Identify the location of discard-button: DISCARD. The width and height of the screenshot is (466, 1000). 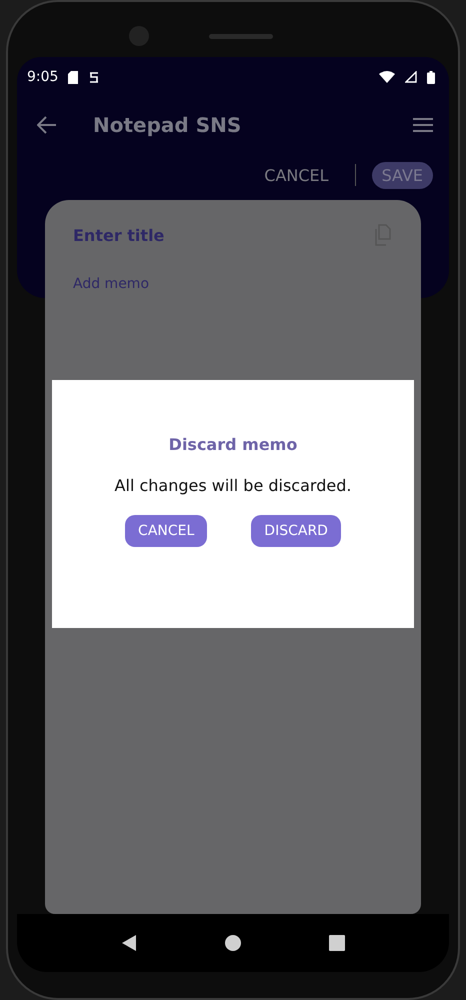
(296, 531).